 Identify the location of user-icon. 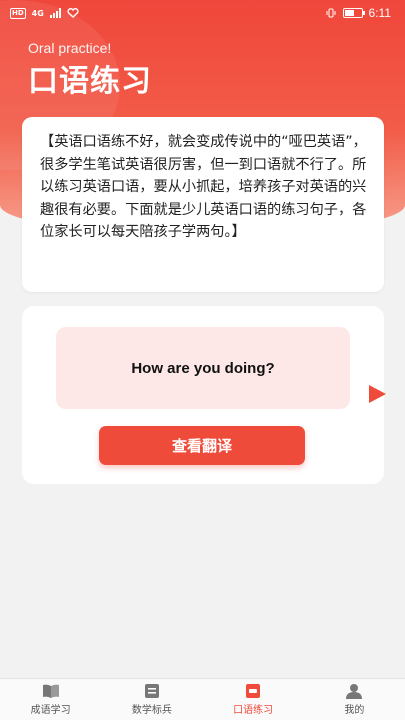
(354, 691).